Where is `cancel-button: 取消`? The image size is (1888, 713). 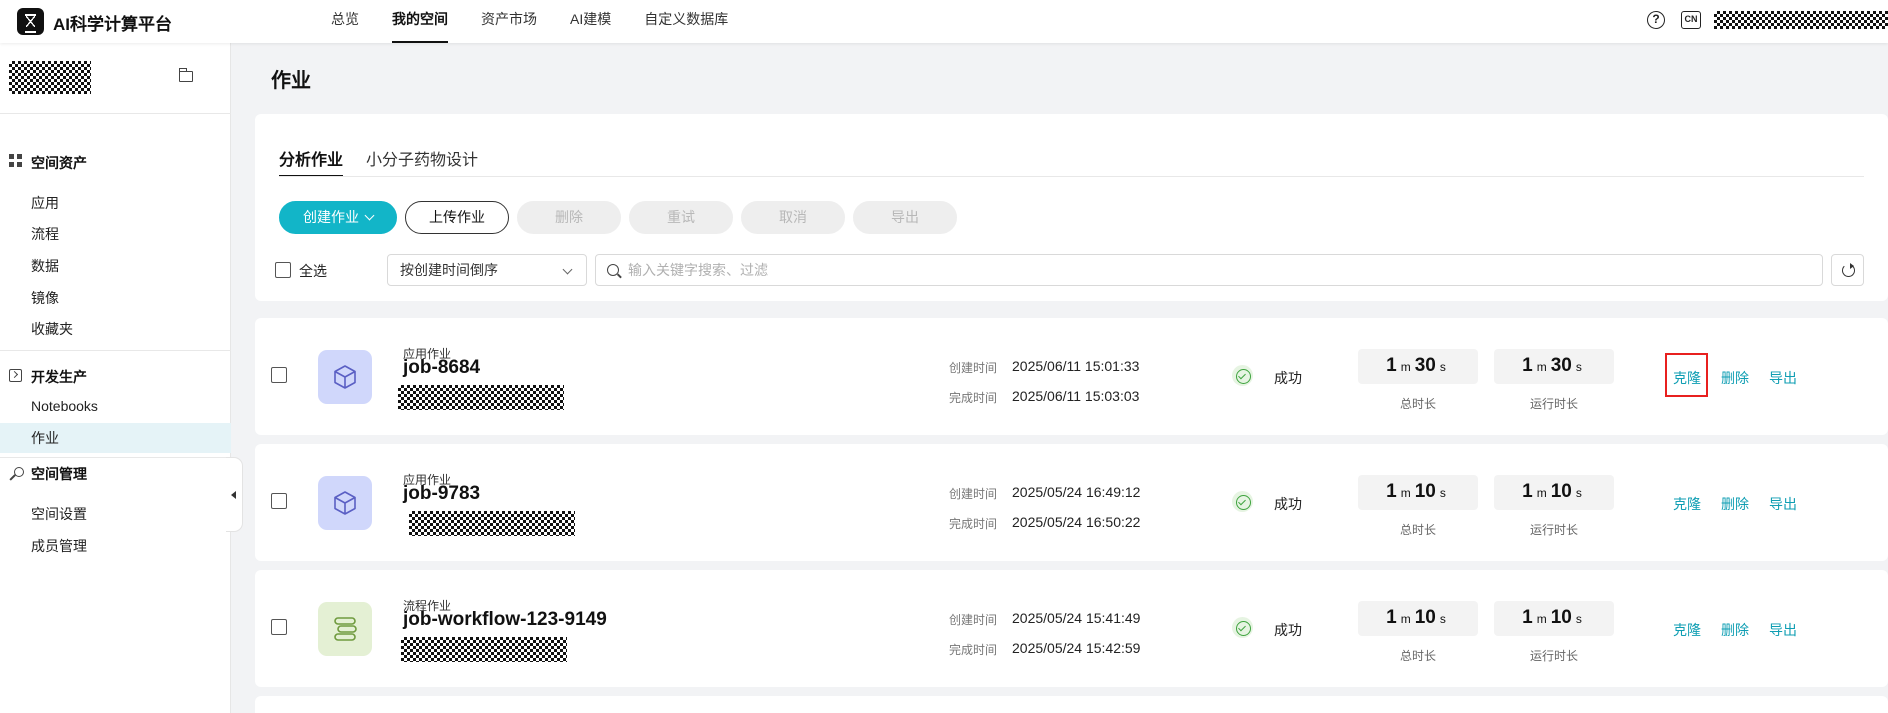
cancel-button: 取消 is located at coordinates (793, 217).